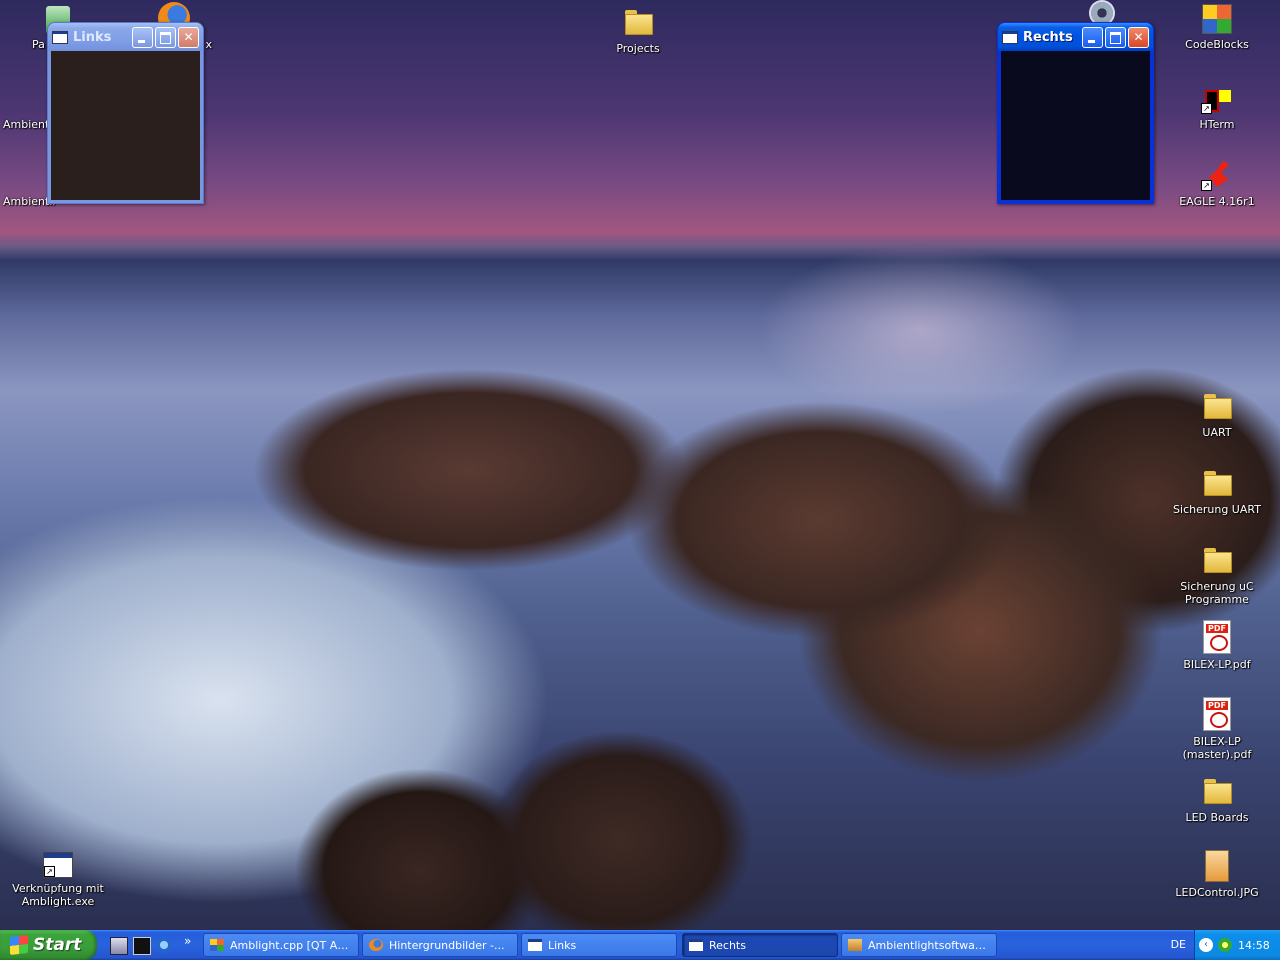 This screenshot has height=960, width=1280. I want to click on desktop-icon-bilex-lp-master: PDF BILEX-LP (master).pdf, so click(1217, 729).